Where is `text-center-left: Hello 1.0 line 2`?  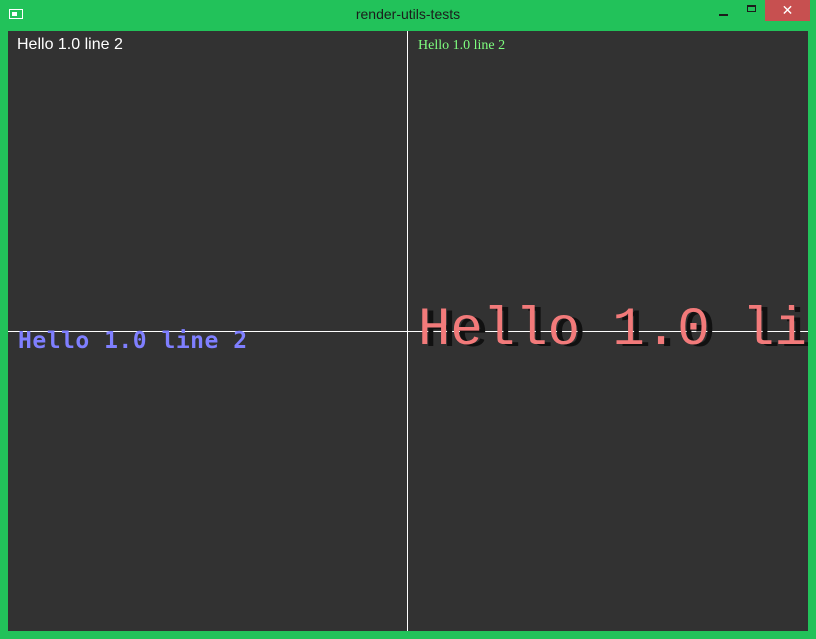
text-center-left: Hello 1.0 line 2 is located at coordinates (133, 341).